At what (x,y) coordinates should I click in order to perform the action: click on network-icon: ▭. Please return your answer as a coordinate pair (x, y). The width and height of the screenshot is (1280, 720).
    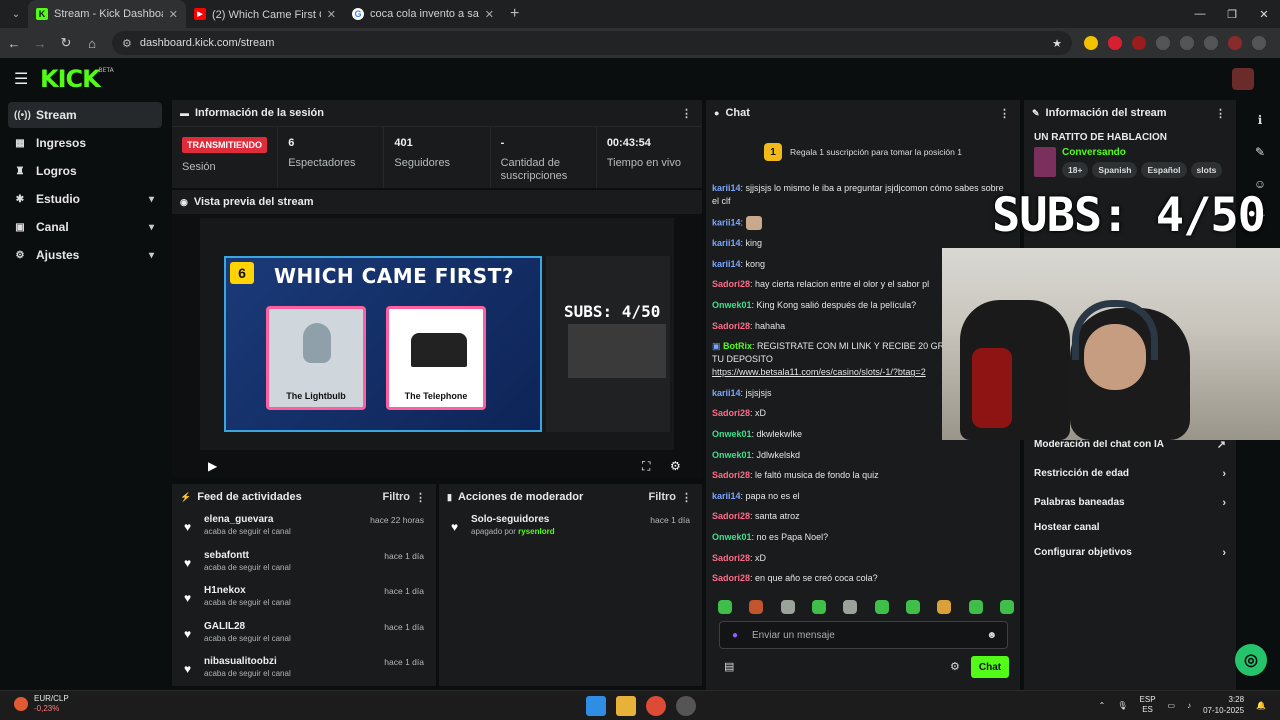
    Looking at the image, I should click on (1172, 705).